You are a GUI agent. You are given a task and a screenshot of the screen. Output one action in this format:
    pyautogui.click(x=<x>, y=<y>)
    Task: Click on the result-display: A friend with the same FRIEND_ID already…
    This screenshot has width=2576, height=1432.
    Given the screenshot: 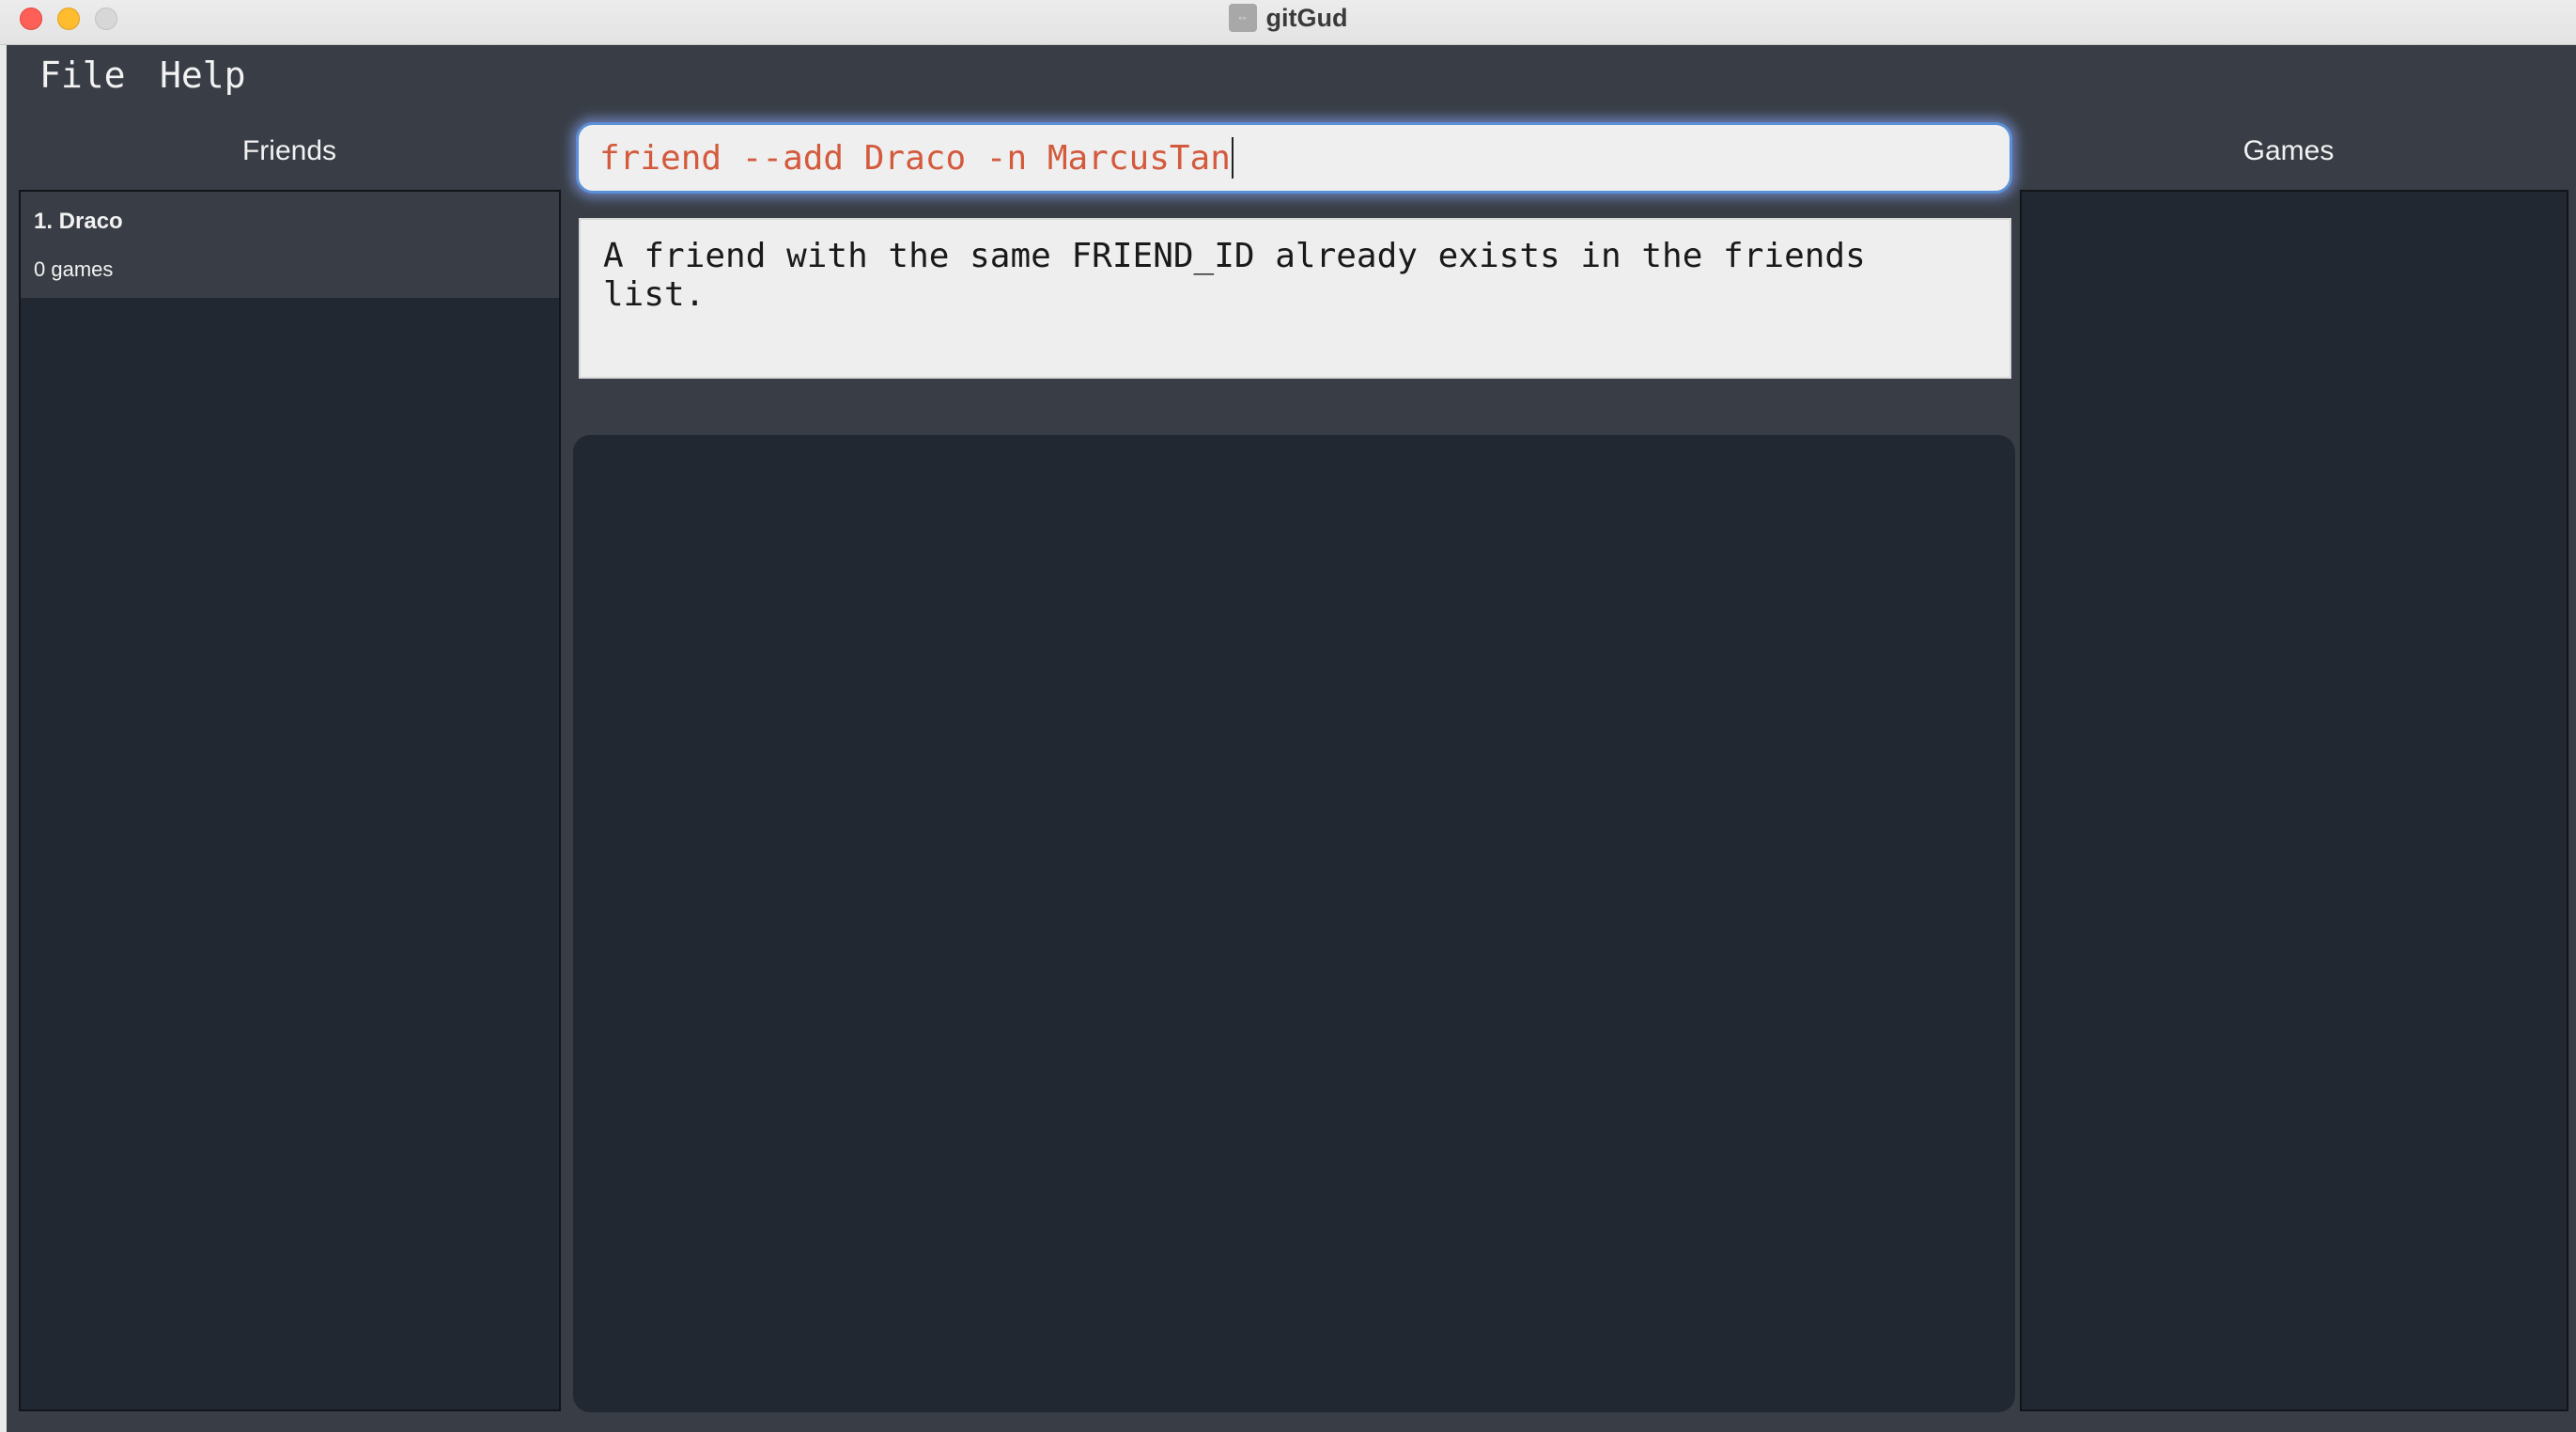 What is the action you would take?
    pyautogui.click(x=1295, y=298)
    